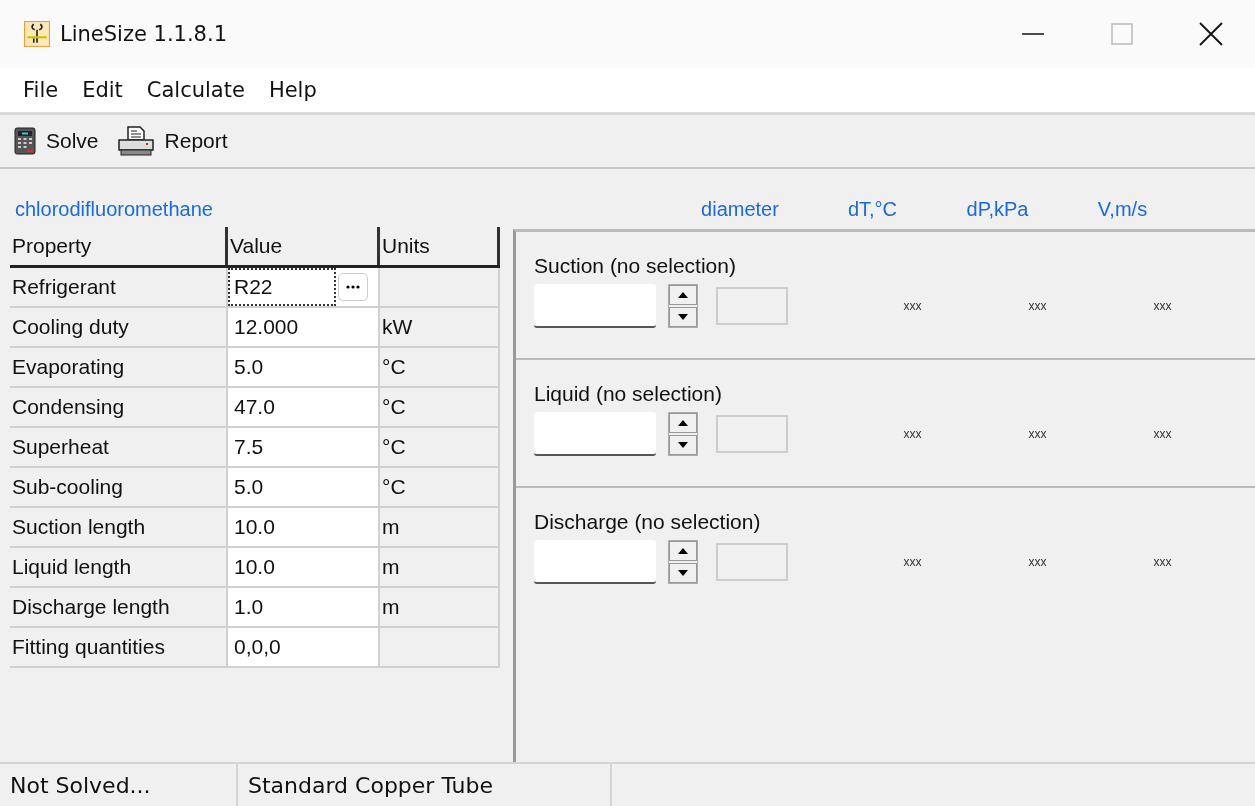 This screenshot has height=806, width=1255. I want to click on value-field: 12.000, so click(304, 328).